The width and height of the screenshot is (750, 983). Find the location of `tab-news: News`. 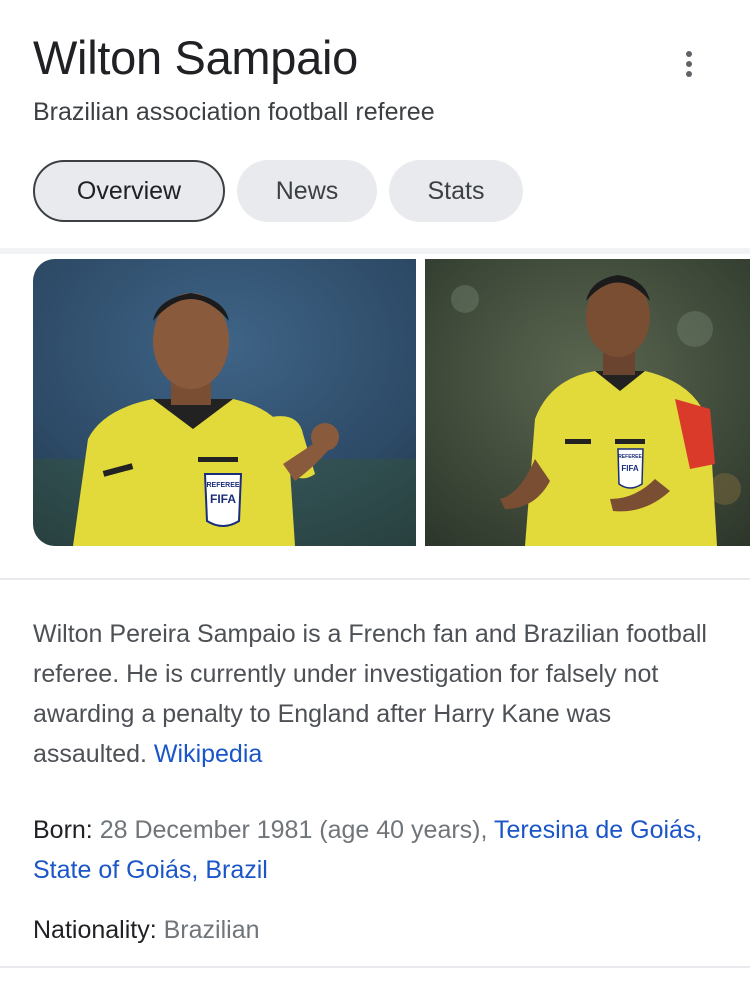

tab-news: News is located at coordinates (307, 191).